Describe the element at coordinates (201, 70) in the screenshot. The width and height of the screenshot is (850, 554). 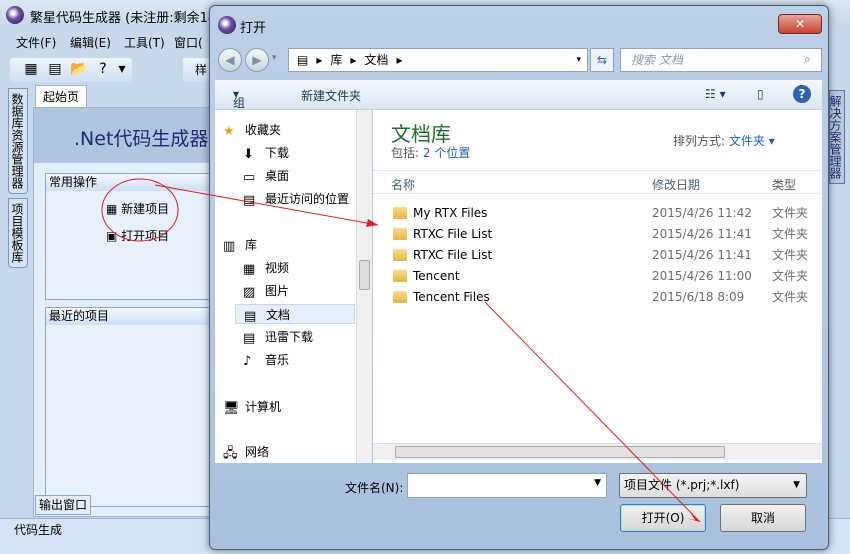
I see `toolbar2-label: 样` at that location.